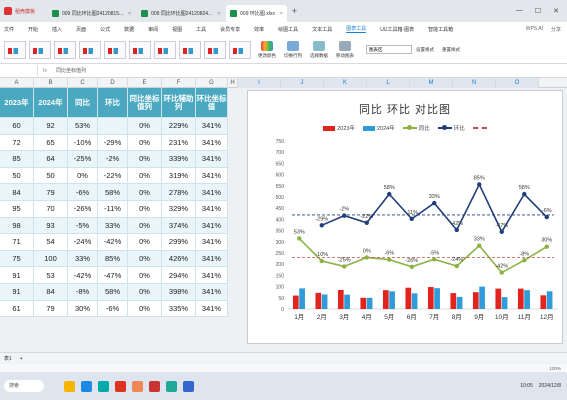 The width and height of the screenshot is (567, 400). I want to click on column-header: C, so click(83, 83).